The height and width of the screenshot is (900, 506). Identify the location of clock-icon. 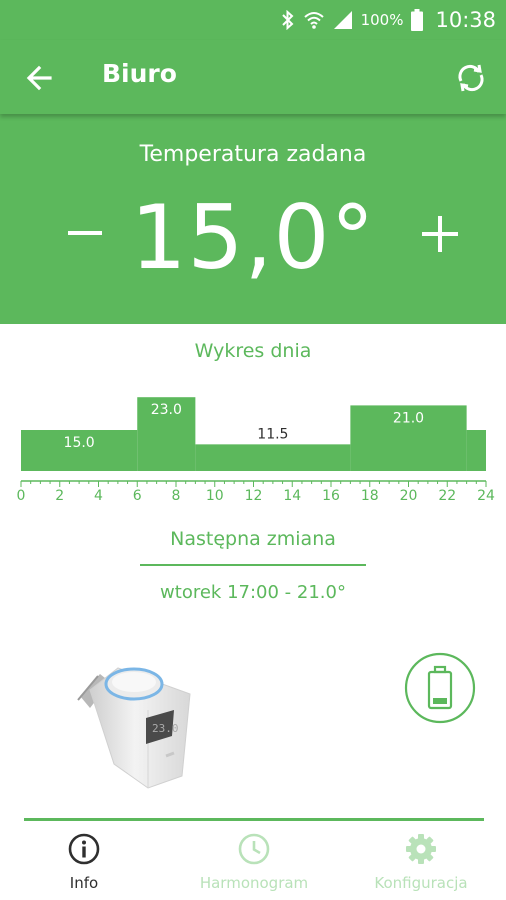
(254, 849).